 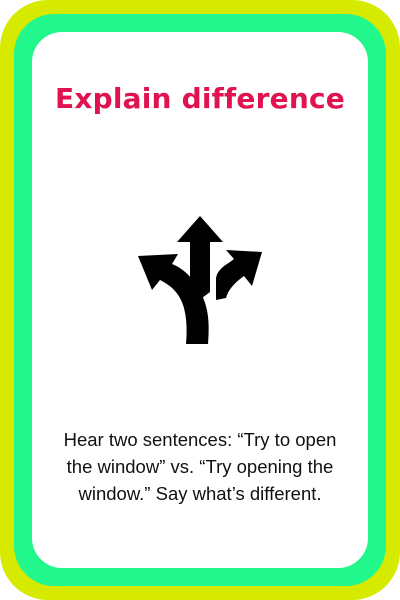 What do you see at coordinates (200, 98) in the screenshot?
I see `card-title: Explain difference` at bounding box center [200, 98].